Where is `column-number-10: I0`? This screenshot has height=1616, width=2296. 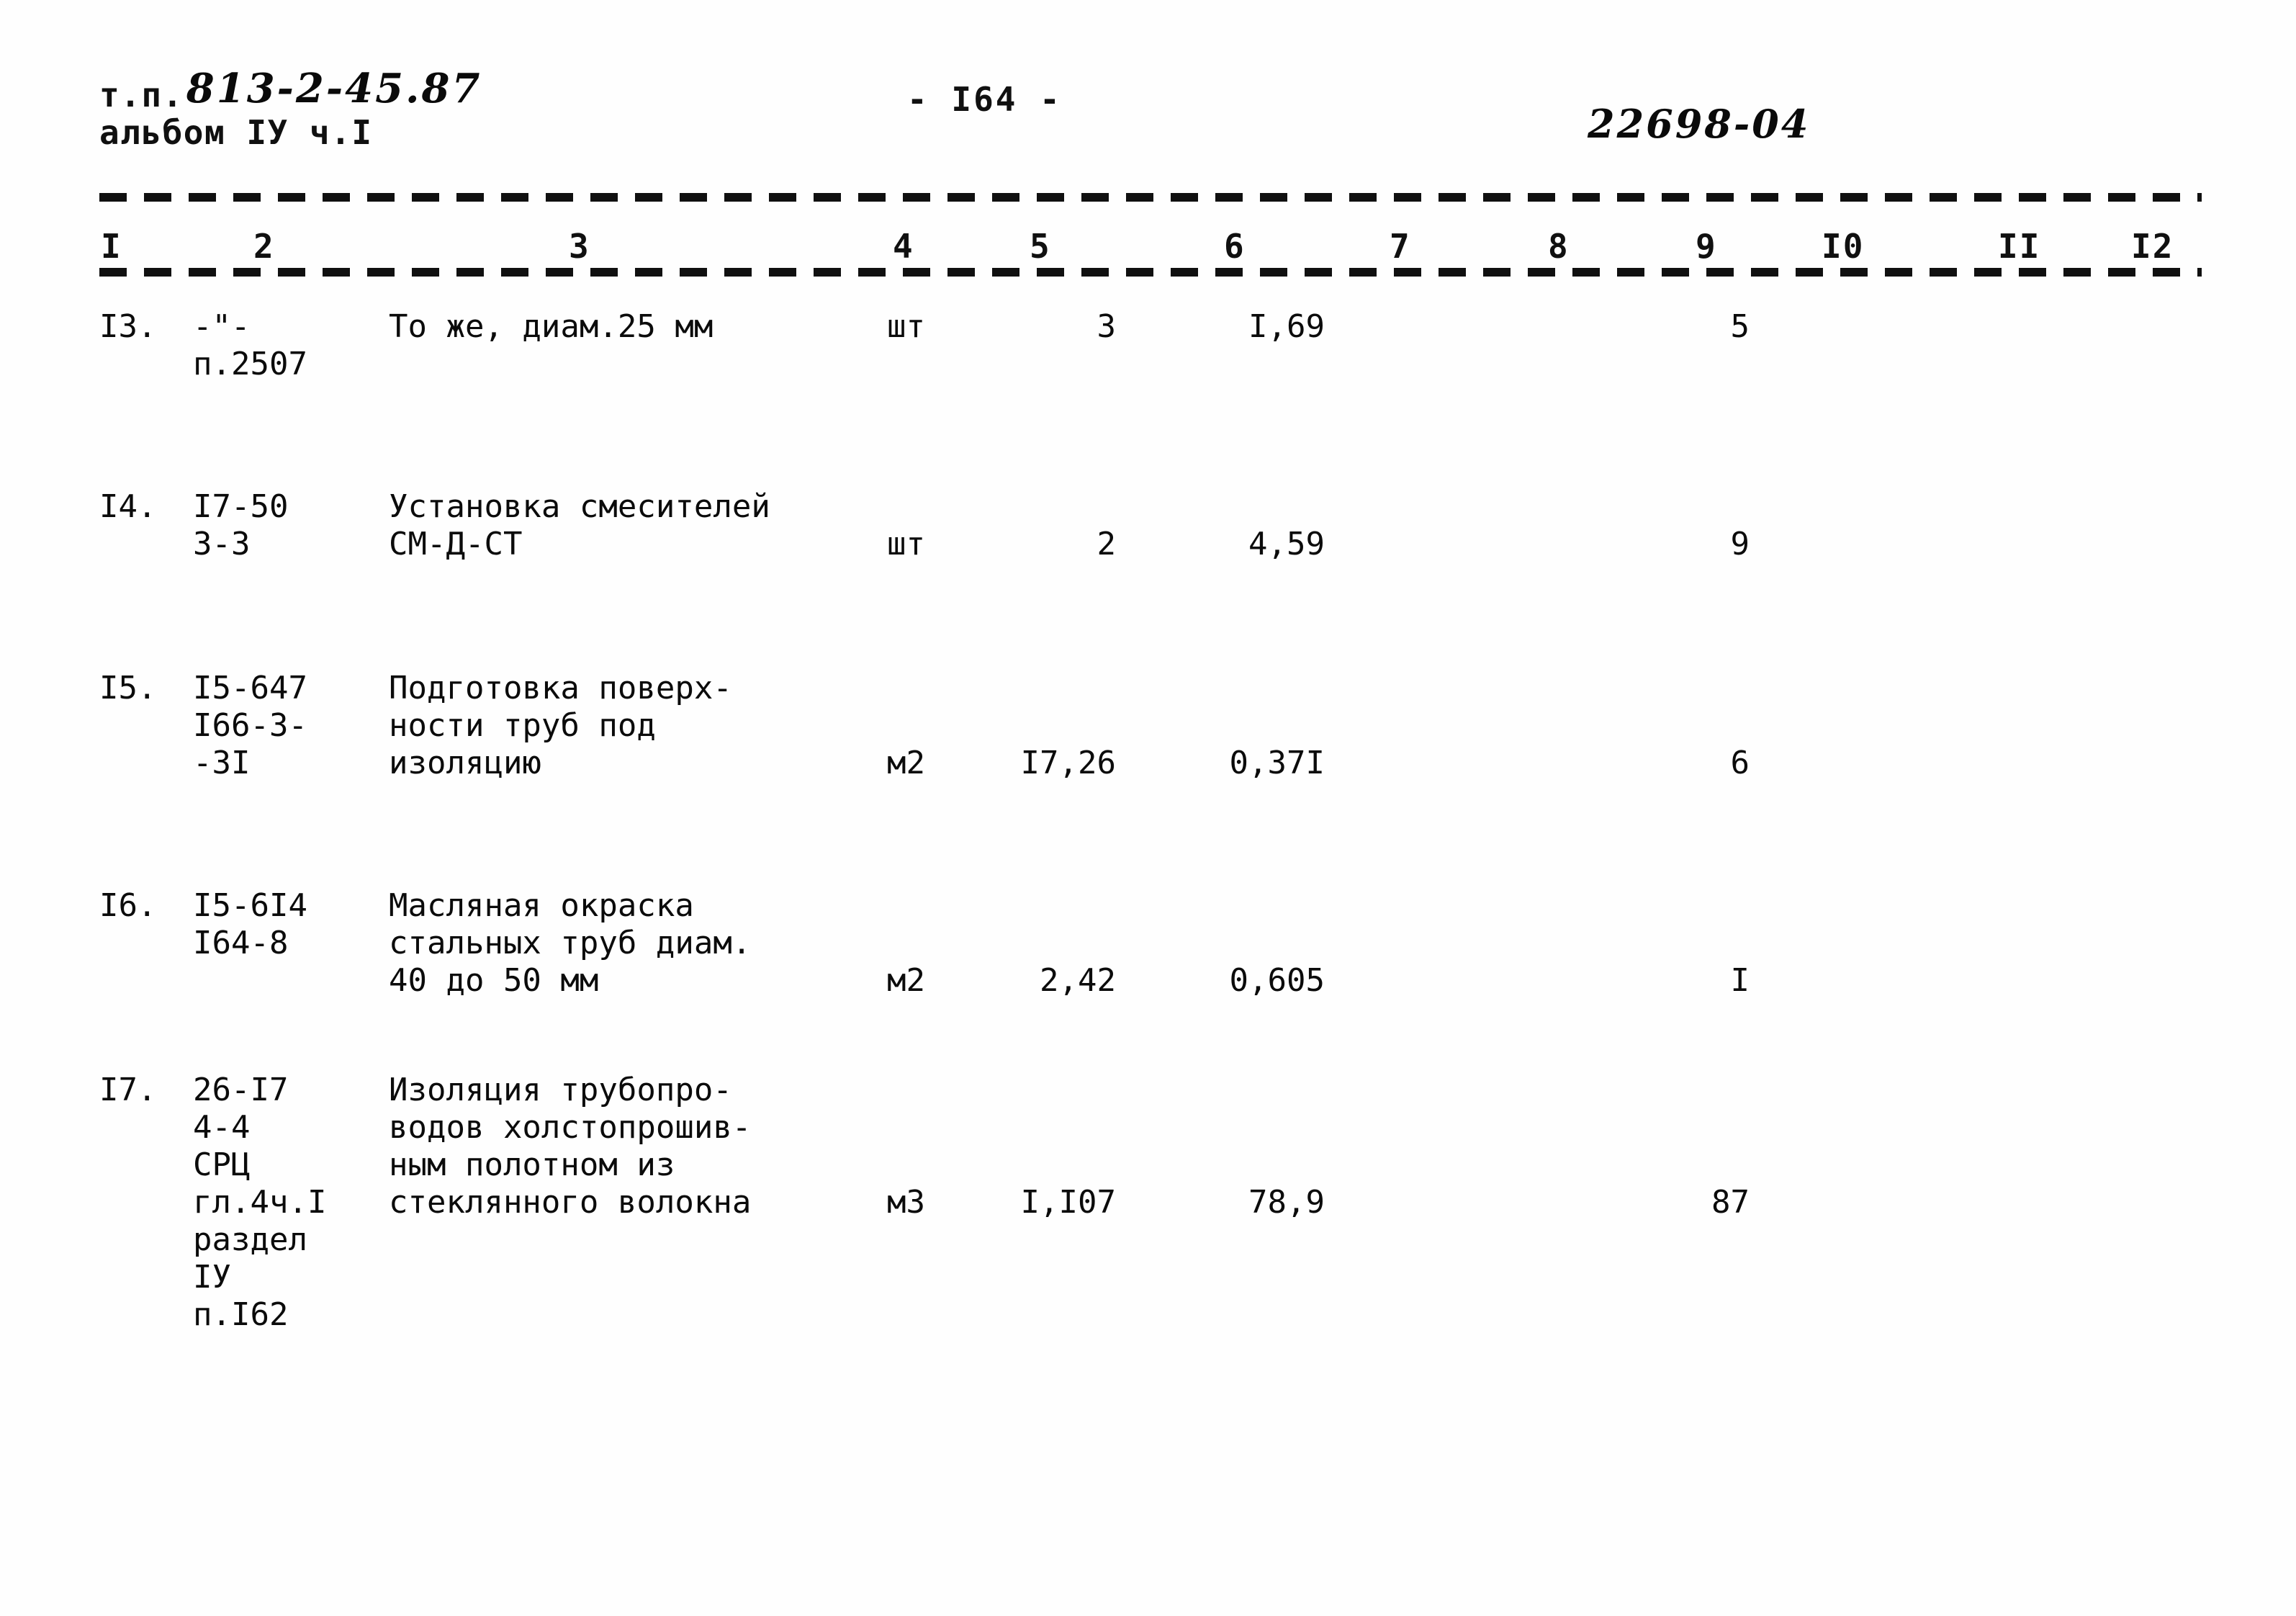
column-number-10: I0 is located at coordinates (1844, 246).